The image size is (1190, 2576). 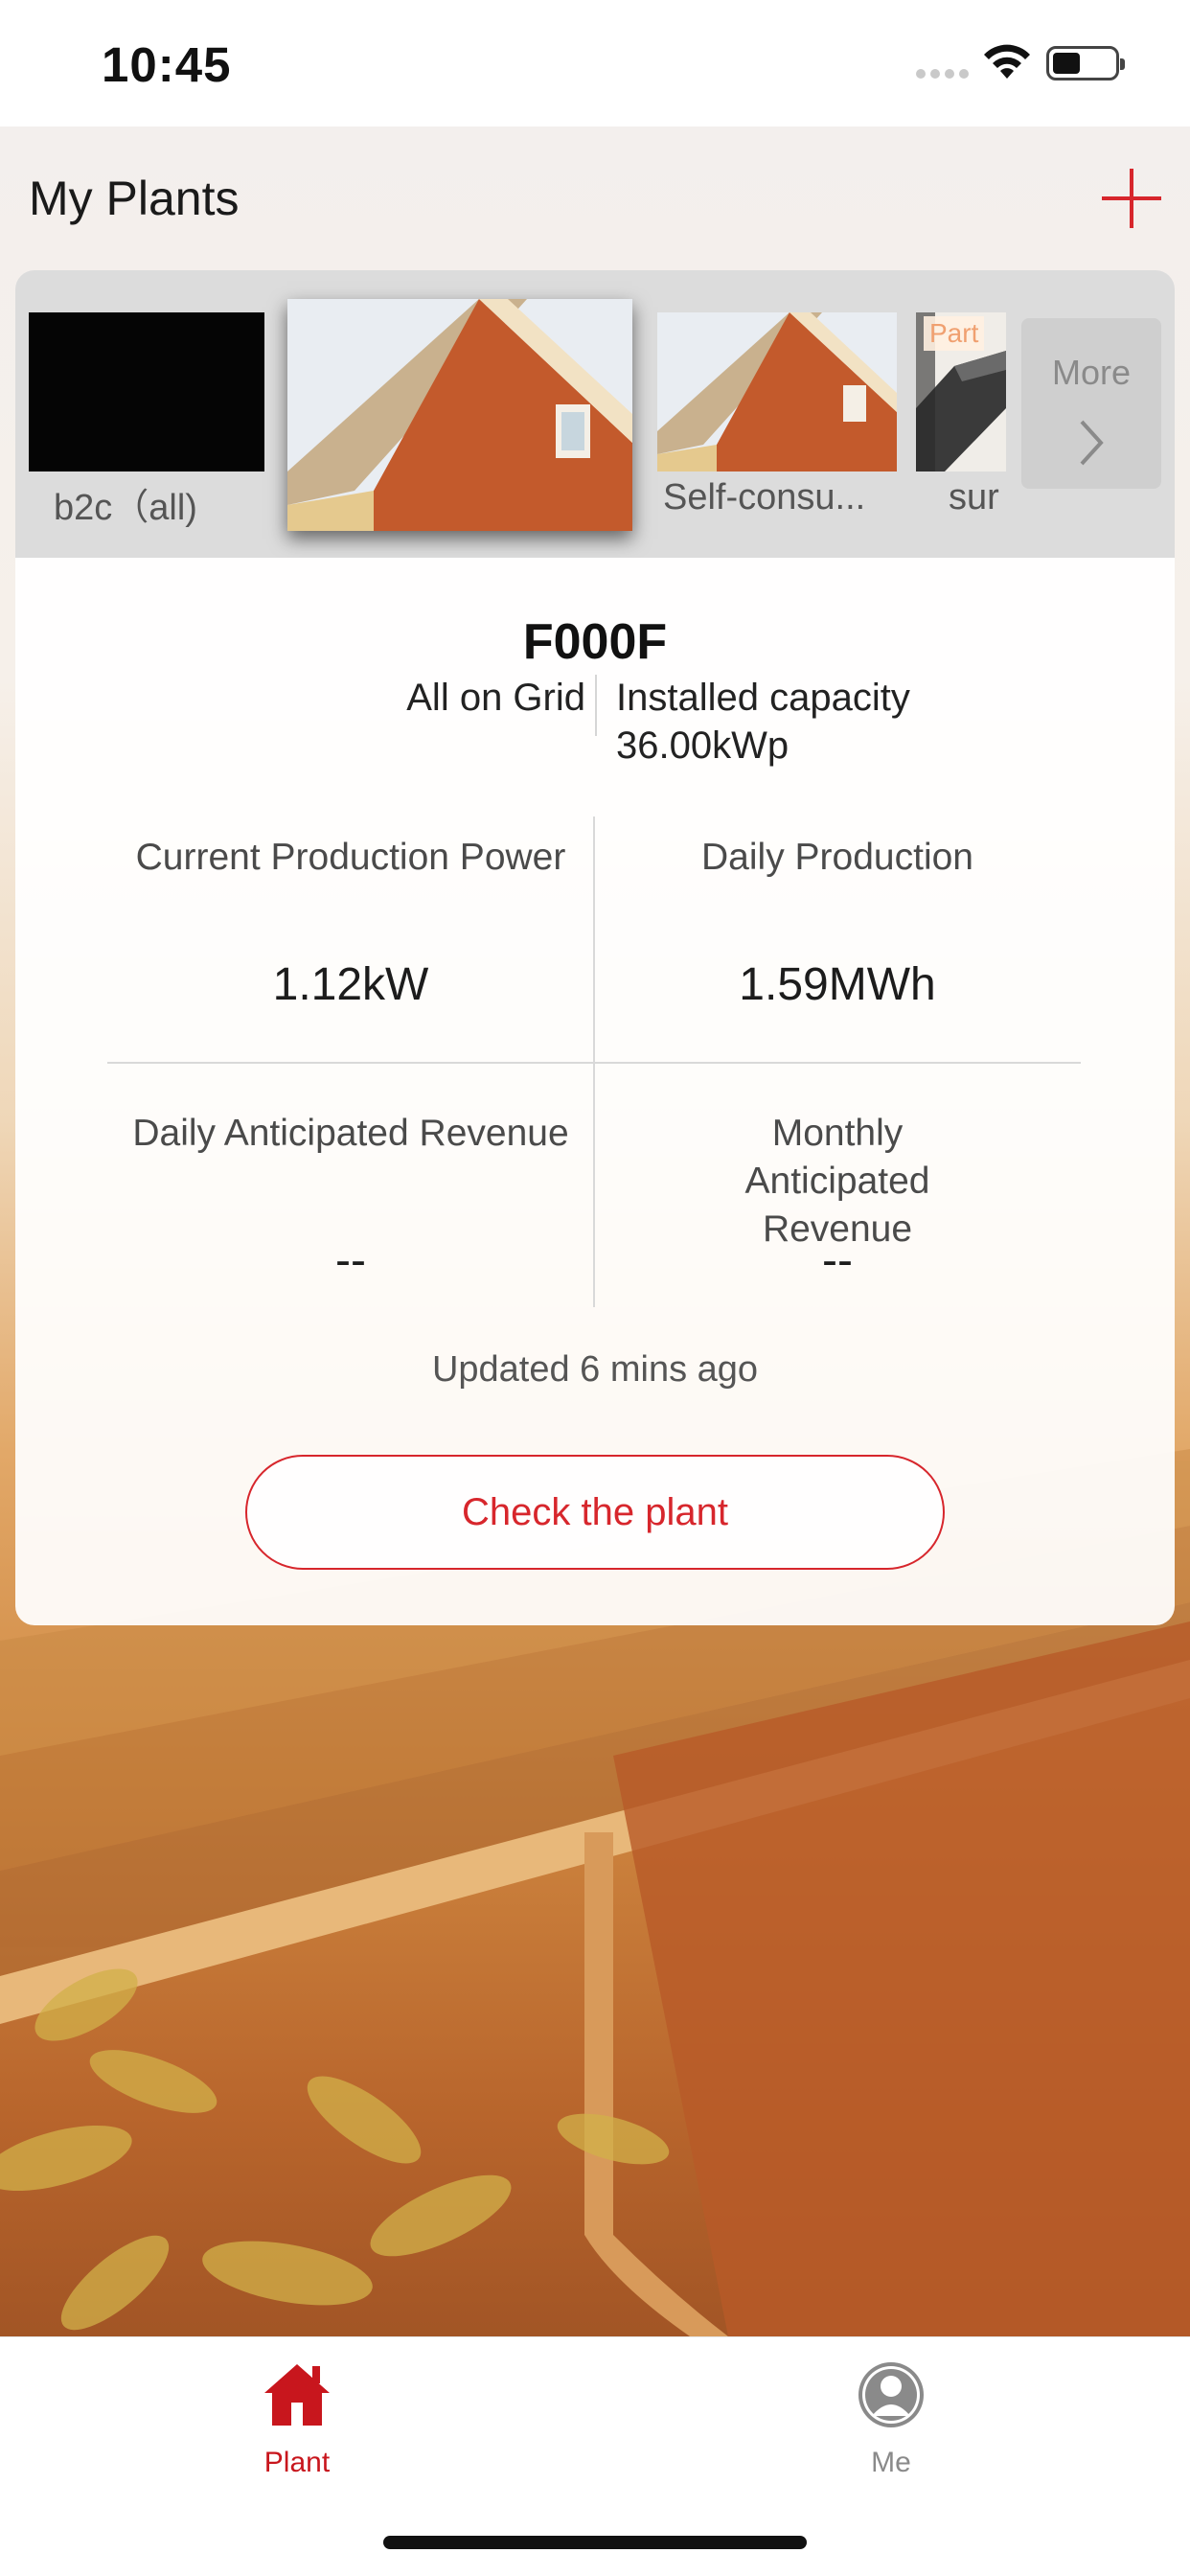 What do you see at coordinates (838, 985) in the screenshot?
I see `stat-value: 1.59MWh` at bounding box center [838, 985].